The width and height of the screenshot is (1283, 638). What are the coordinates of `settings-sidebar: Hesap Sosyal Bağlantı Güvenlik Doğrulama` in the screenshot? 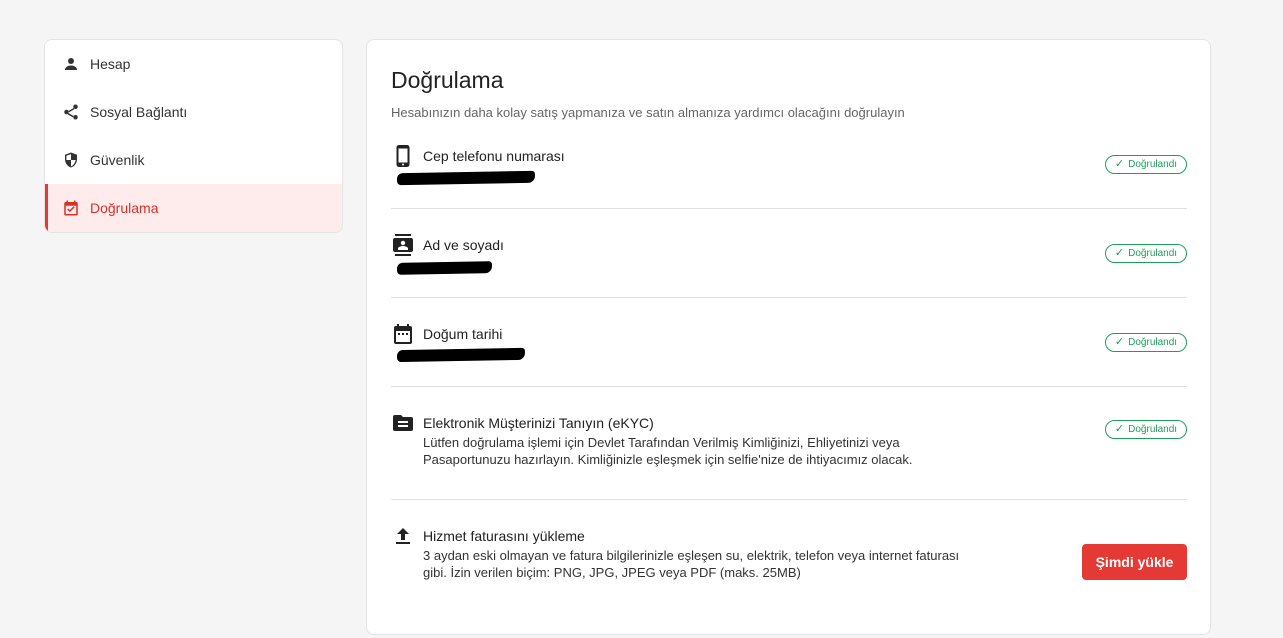 It's located at (193, 136).